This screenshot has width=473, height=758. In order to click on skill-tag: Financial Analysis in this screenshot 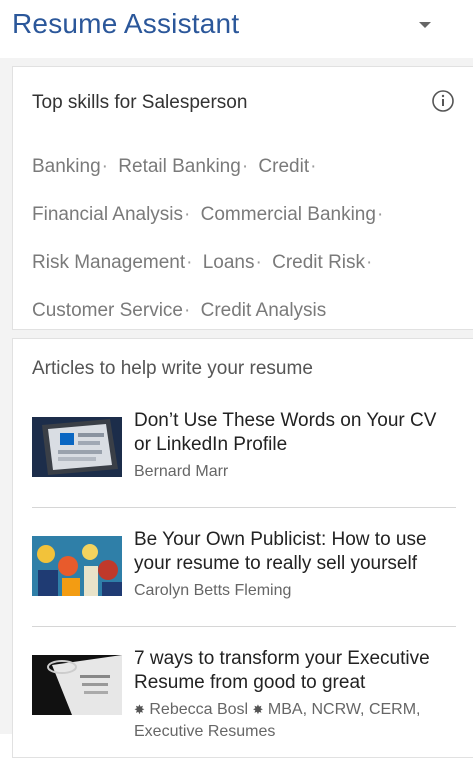, I will do `click(107, 214)`.